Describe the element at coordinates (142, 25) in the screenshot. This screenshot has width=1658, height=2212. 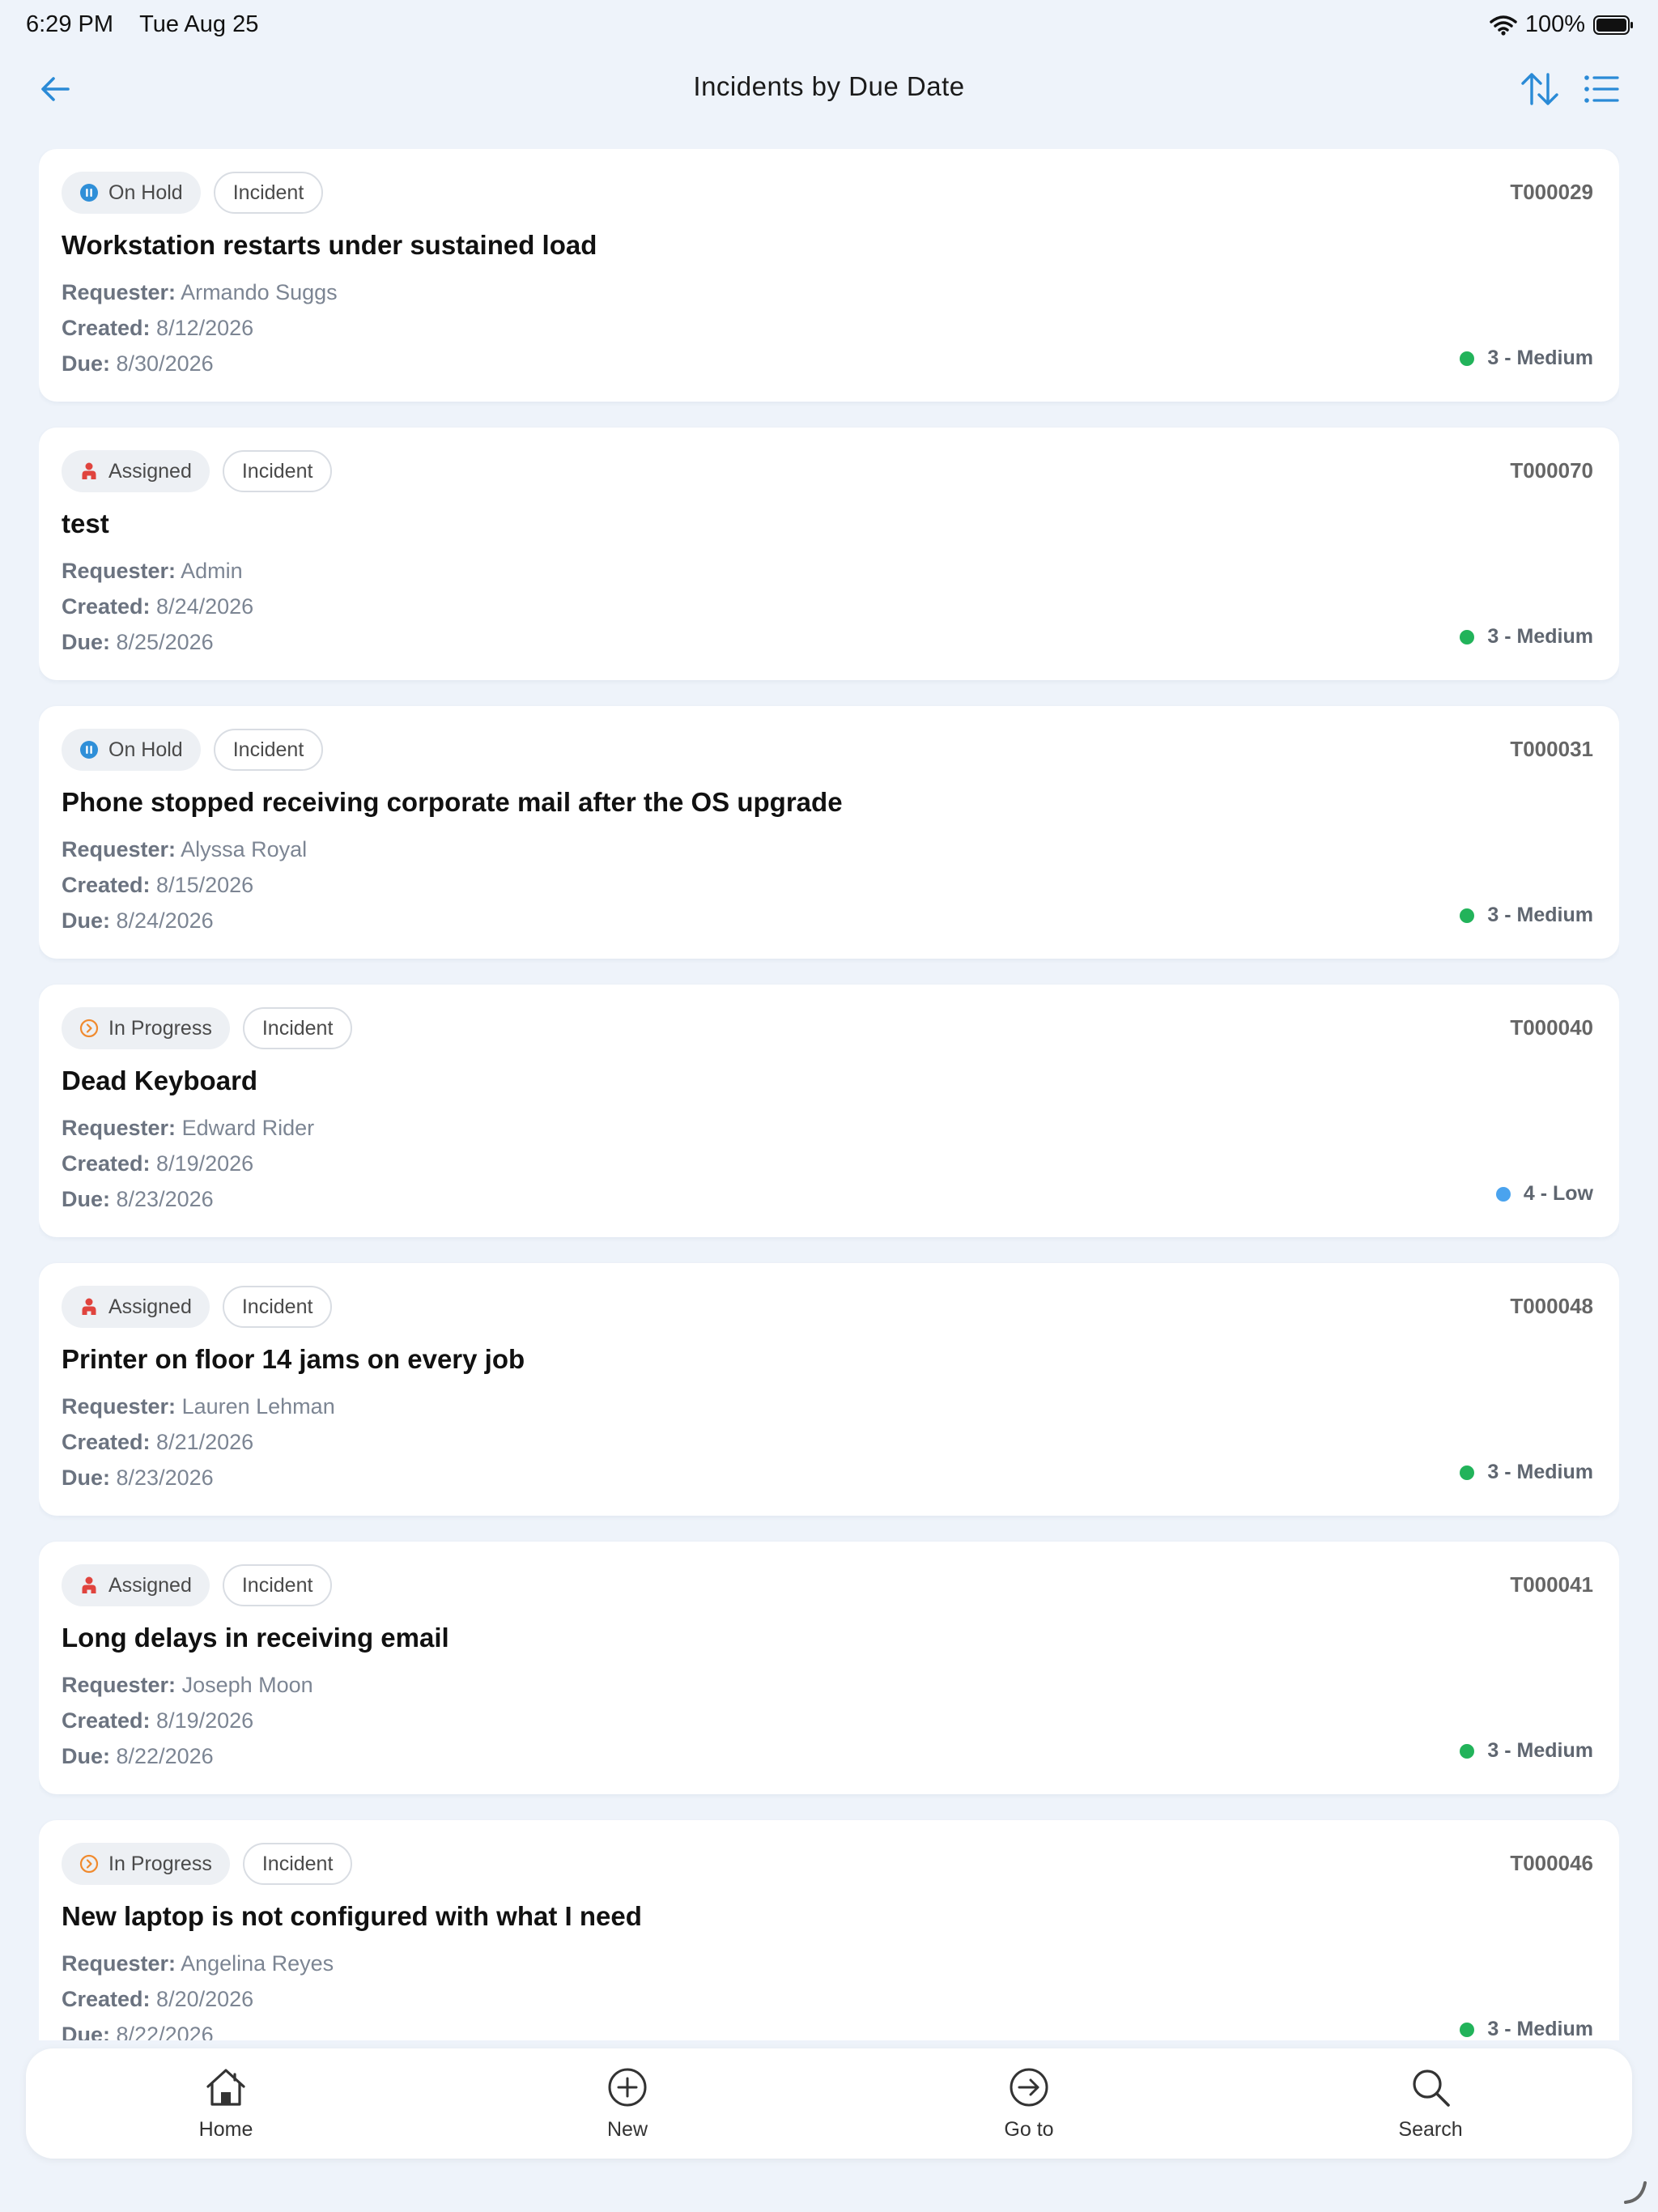
I see `status-time-date: 6:29 PM Tue Aug 25` at that location.